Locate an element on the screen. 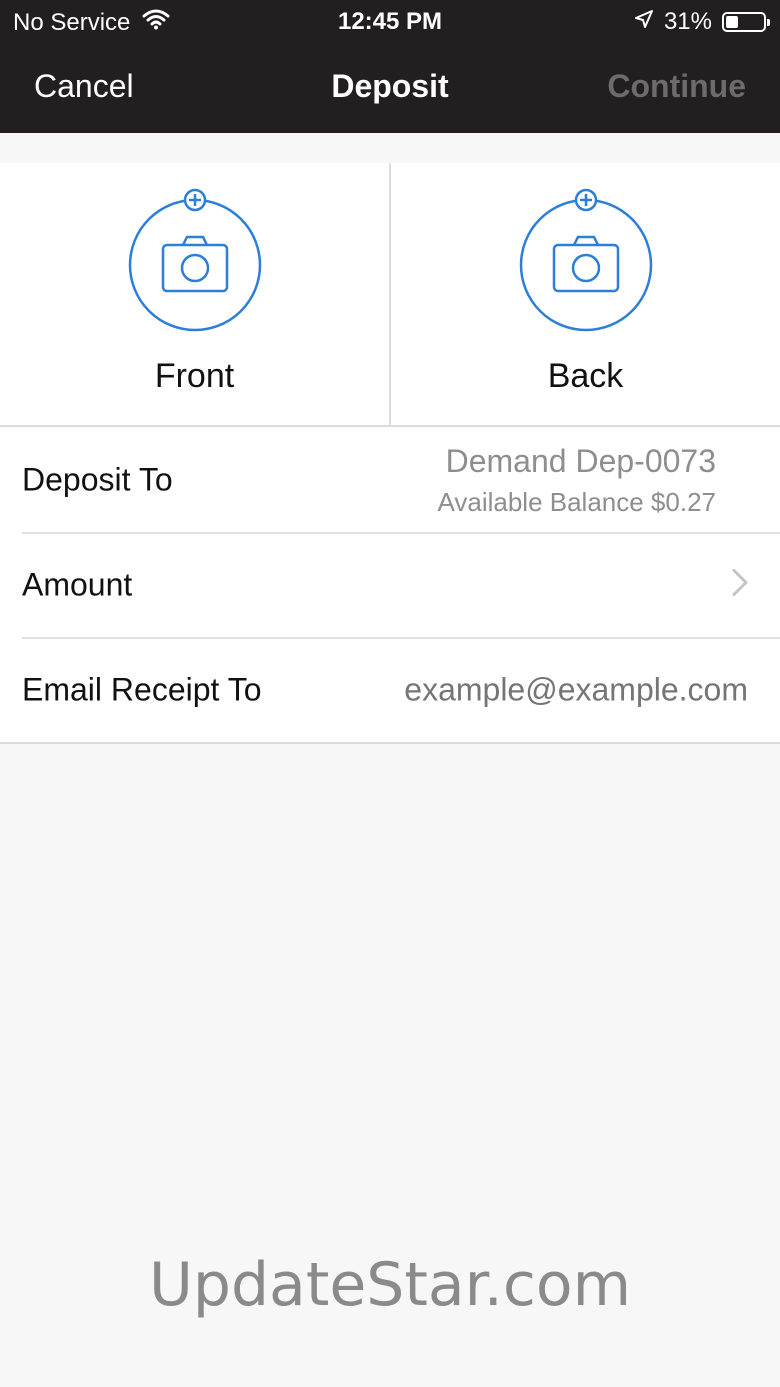  deposit-account: Demand Dep-0073 is located at coordinates (580, 461).